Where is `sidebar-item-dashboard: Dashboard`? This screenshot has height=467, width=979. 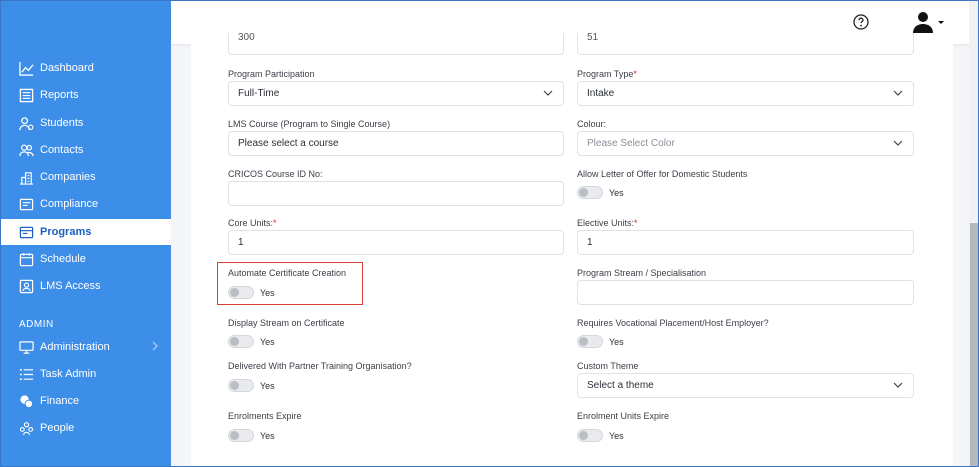 sidebar-item-dashboard: Dashboard is located at coordinates (86, 68).